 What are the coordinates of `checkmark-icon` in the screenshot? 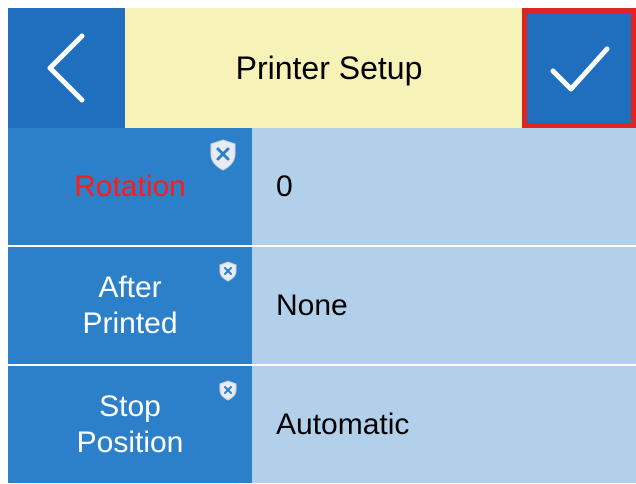 It's located at (580, 69).